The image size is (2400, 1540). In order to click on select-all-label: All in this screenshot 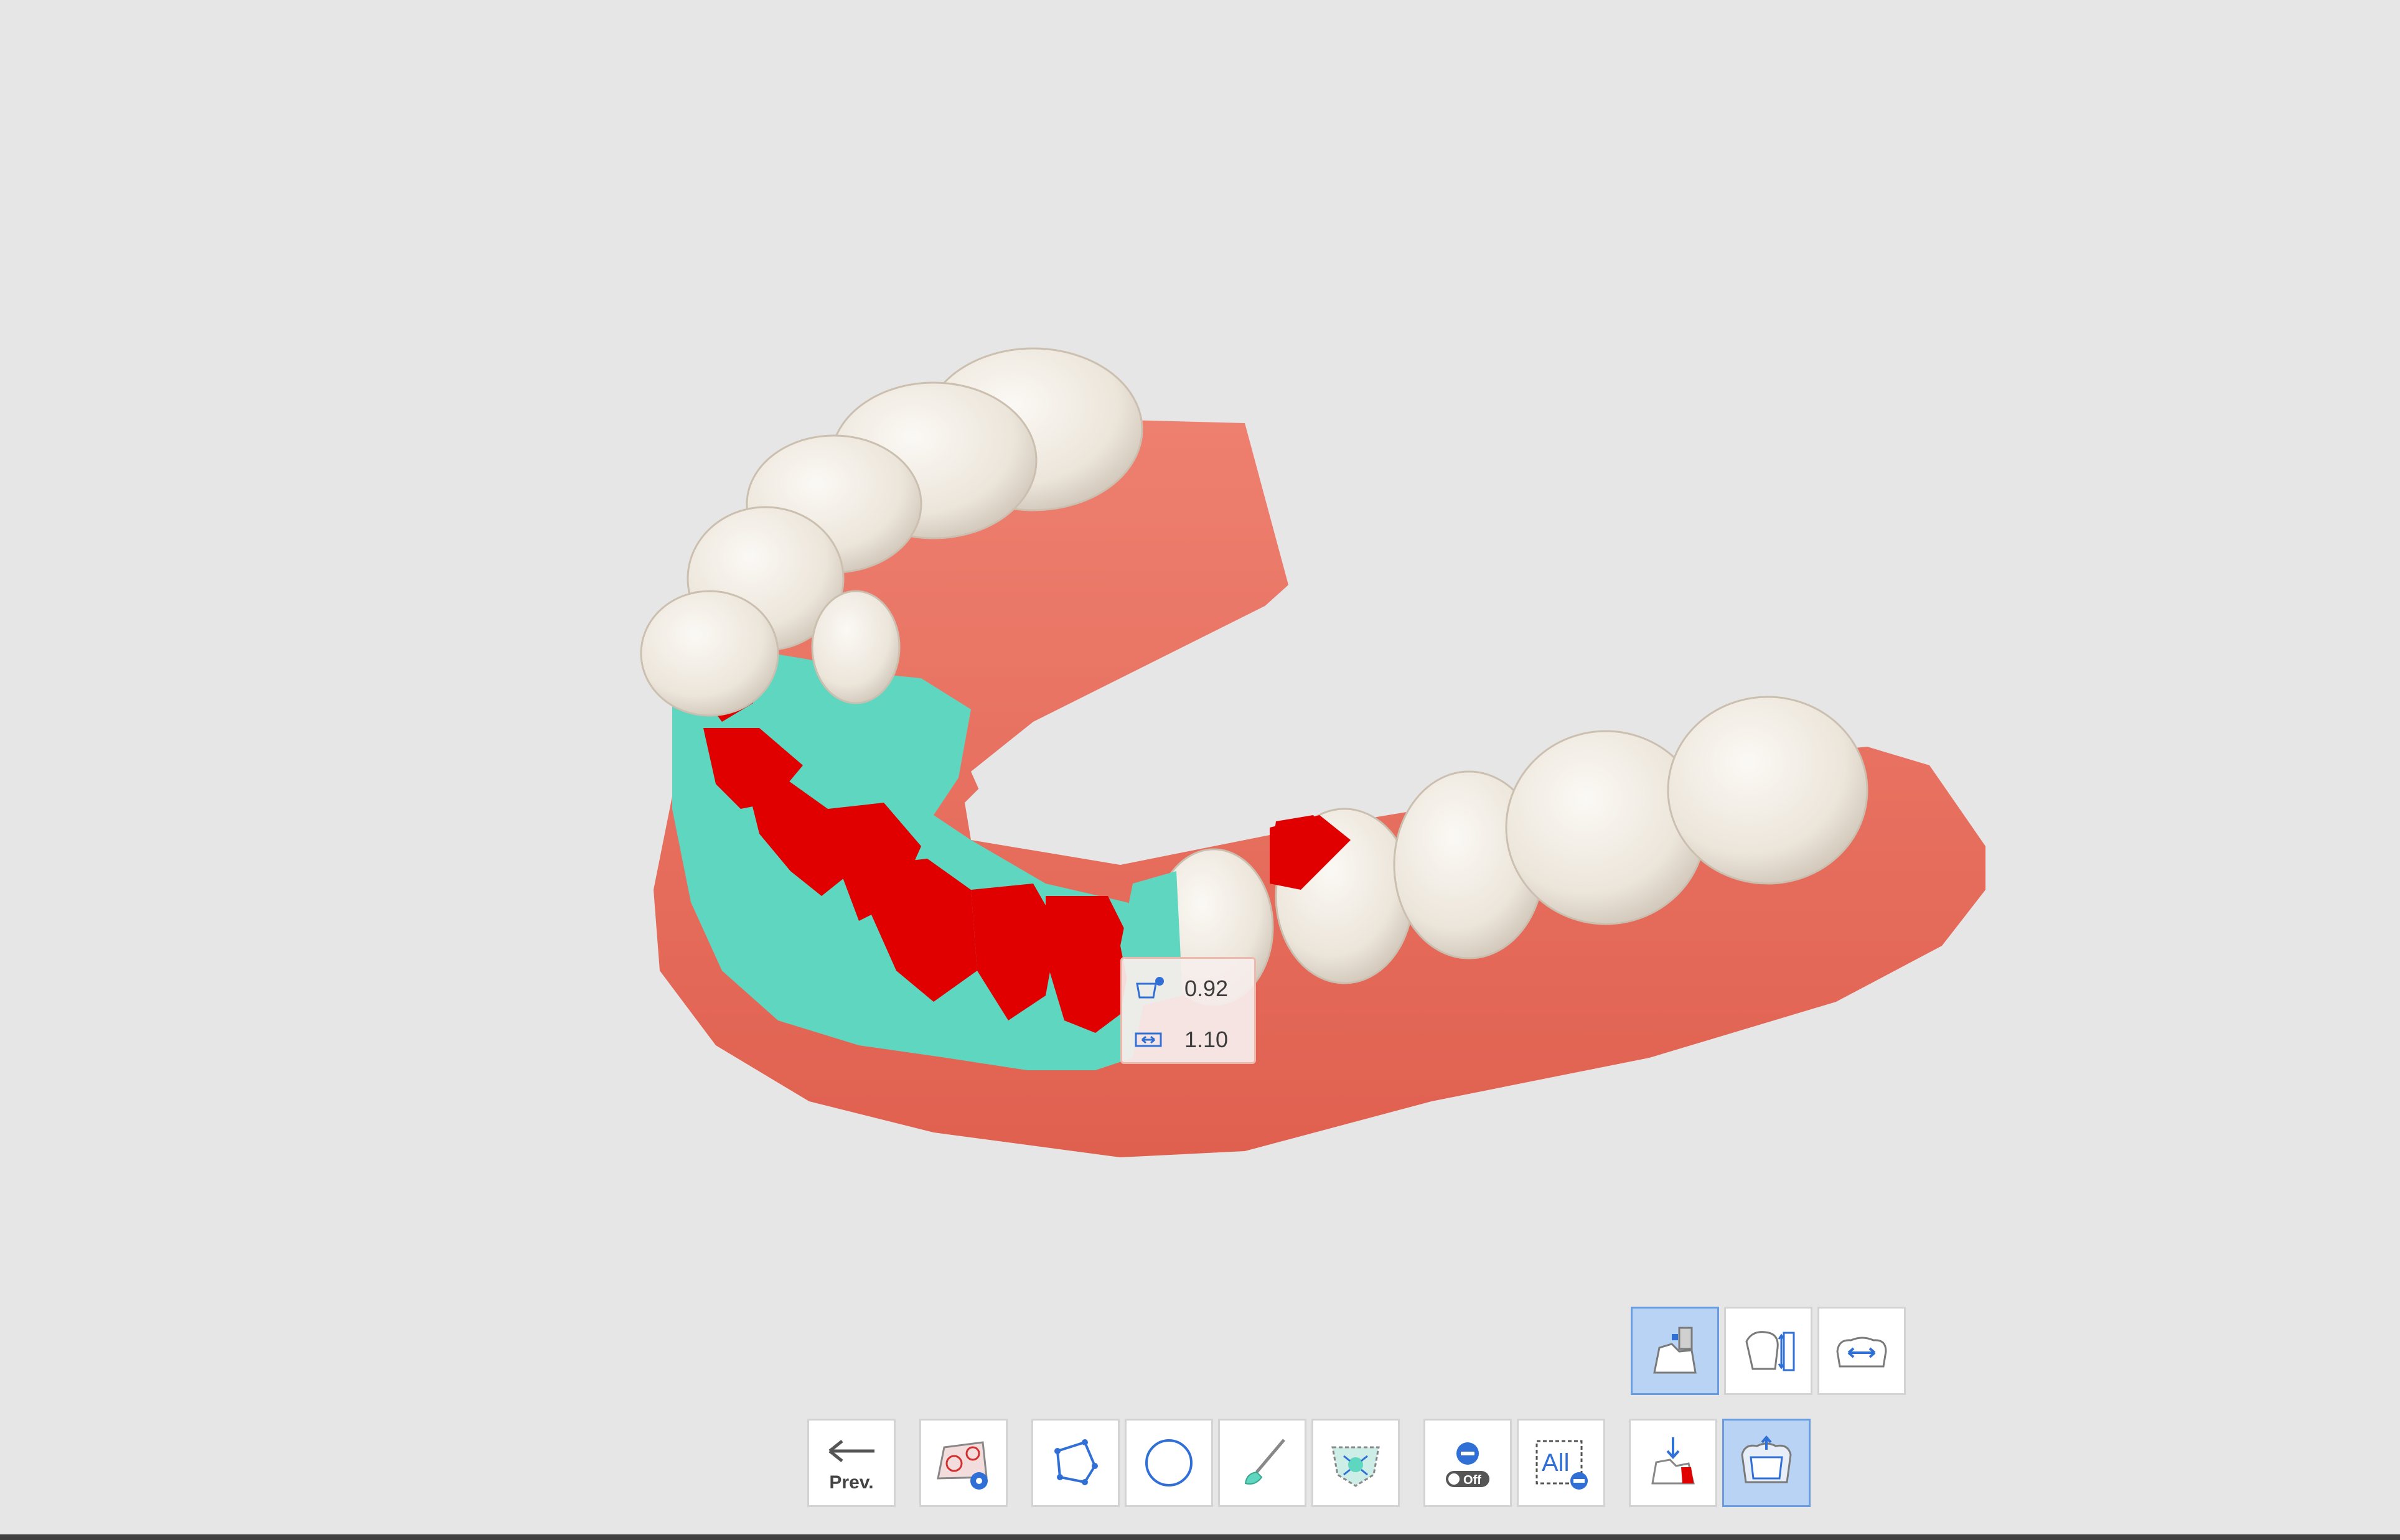, I will do `click(1555, 1463)`.